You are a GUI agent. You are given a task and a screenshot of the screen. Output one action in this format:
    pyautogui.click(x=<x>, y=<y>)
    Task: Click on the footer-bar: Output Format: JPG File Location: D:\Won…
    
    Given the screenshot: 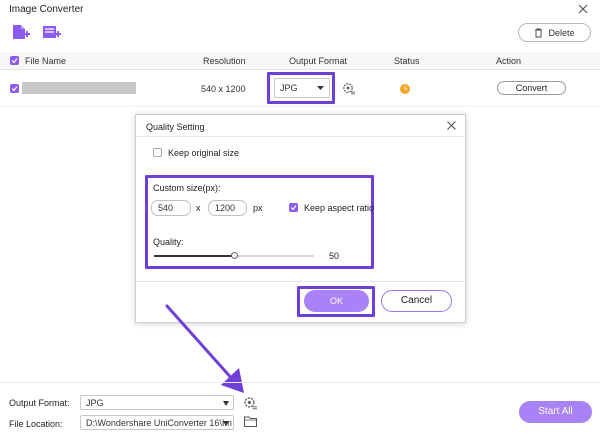 What is the action you would take?
    pyautogui.click(x=300, y=407)
    